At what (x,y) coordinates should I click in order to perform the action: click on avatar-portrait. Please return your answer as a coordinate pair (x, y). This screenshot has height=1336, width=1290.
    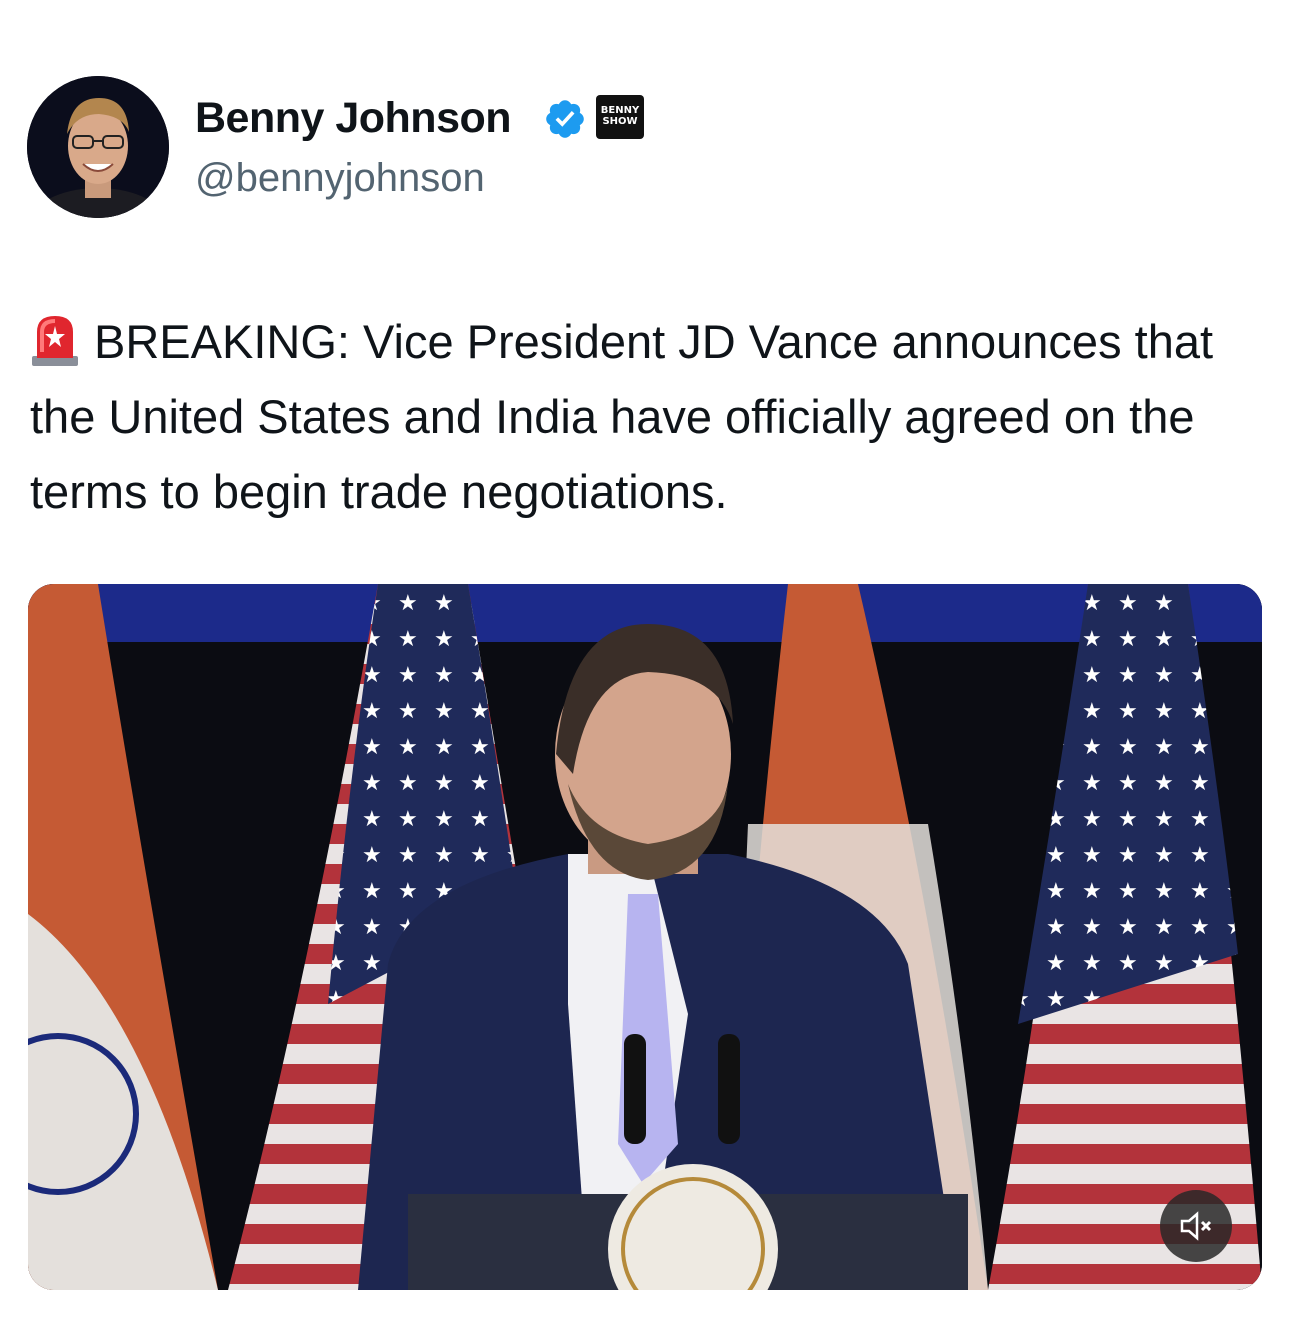
    Looking at the image, I should click on (98, 147).